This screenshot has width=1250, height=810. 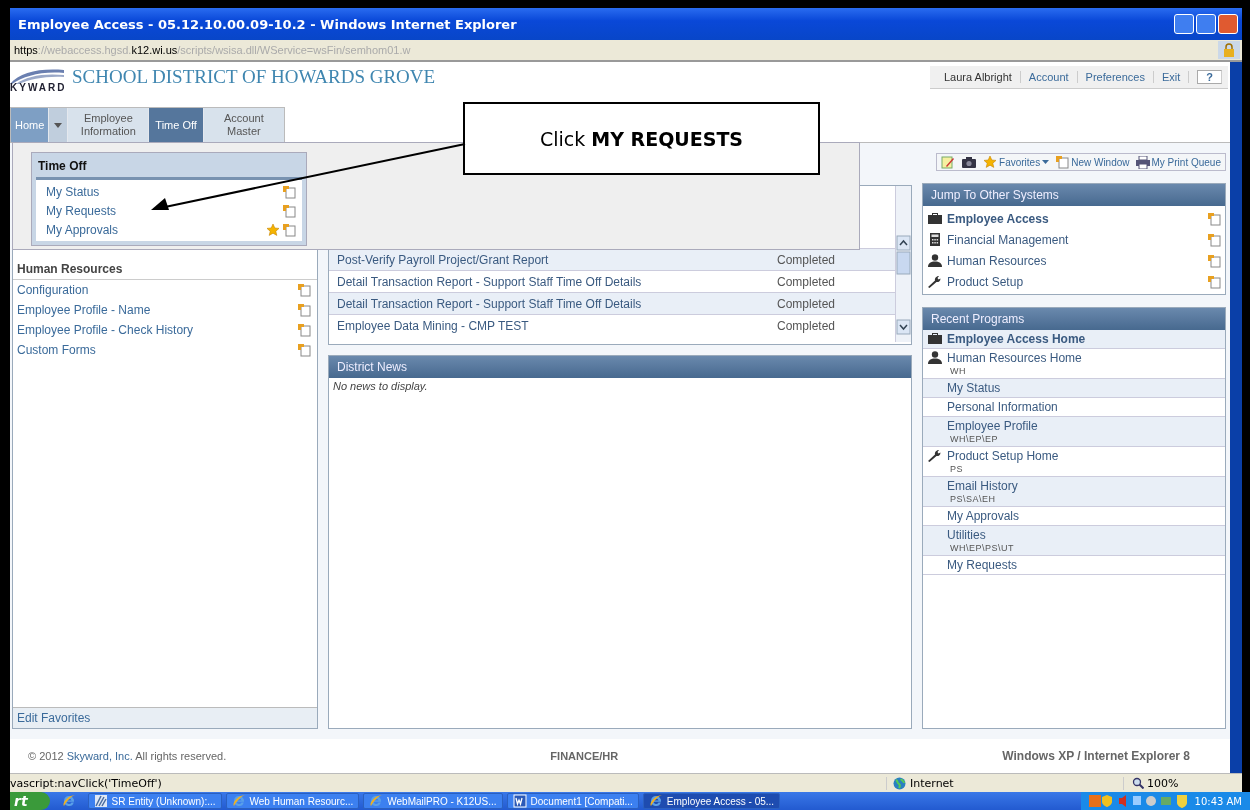 I want to click on menu-item: My Approvals, so click(x=82, y=229).